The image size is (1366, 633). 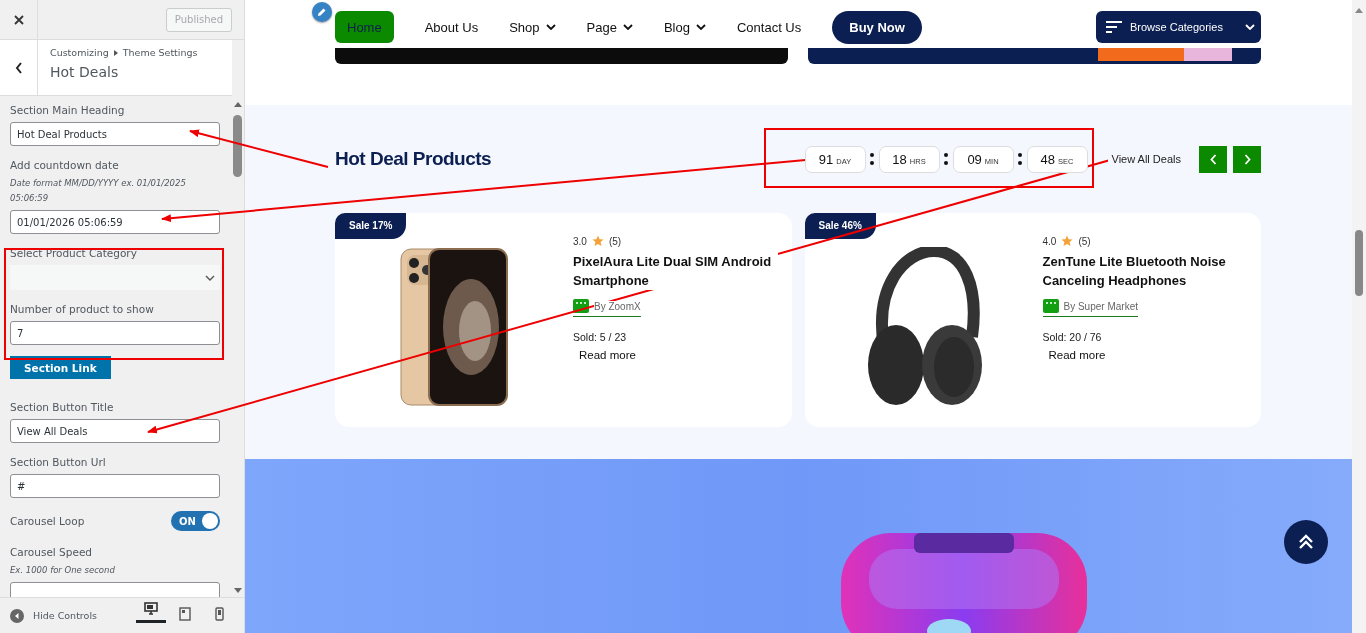 I want to click on close-icon, so click(x=18, y=19).